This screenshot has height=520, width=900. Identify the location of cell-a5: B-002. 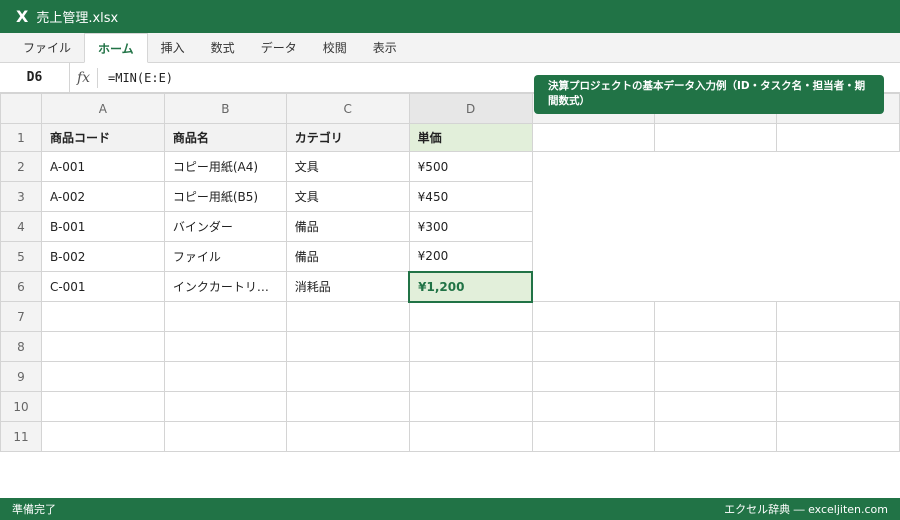
(102, 256).